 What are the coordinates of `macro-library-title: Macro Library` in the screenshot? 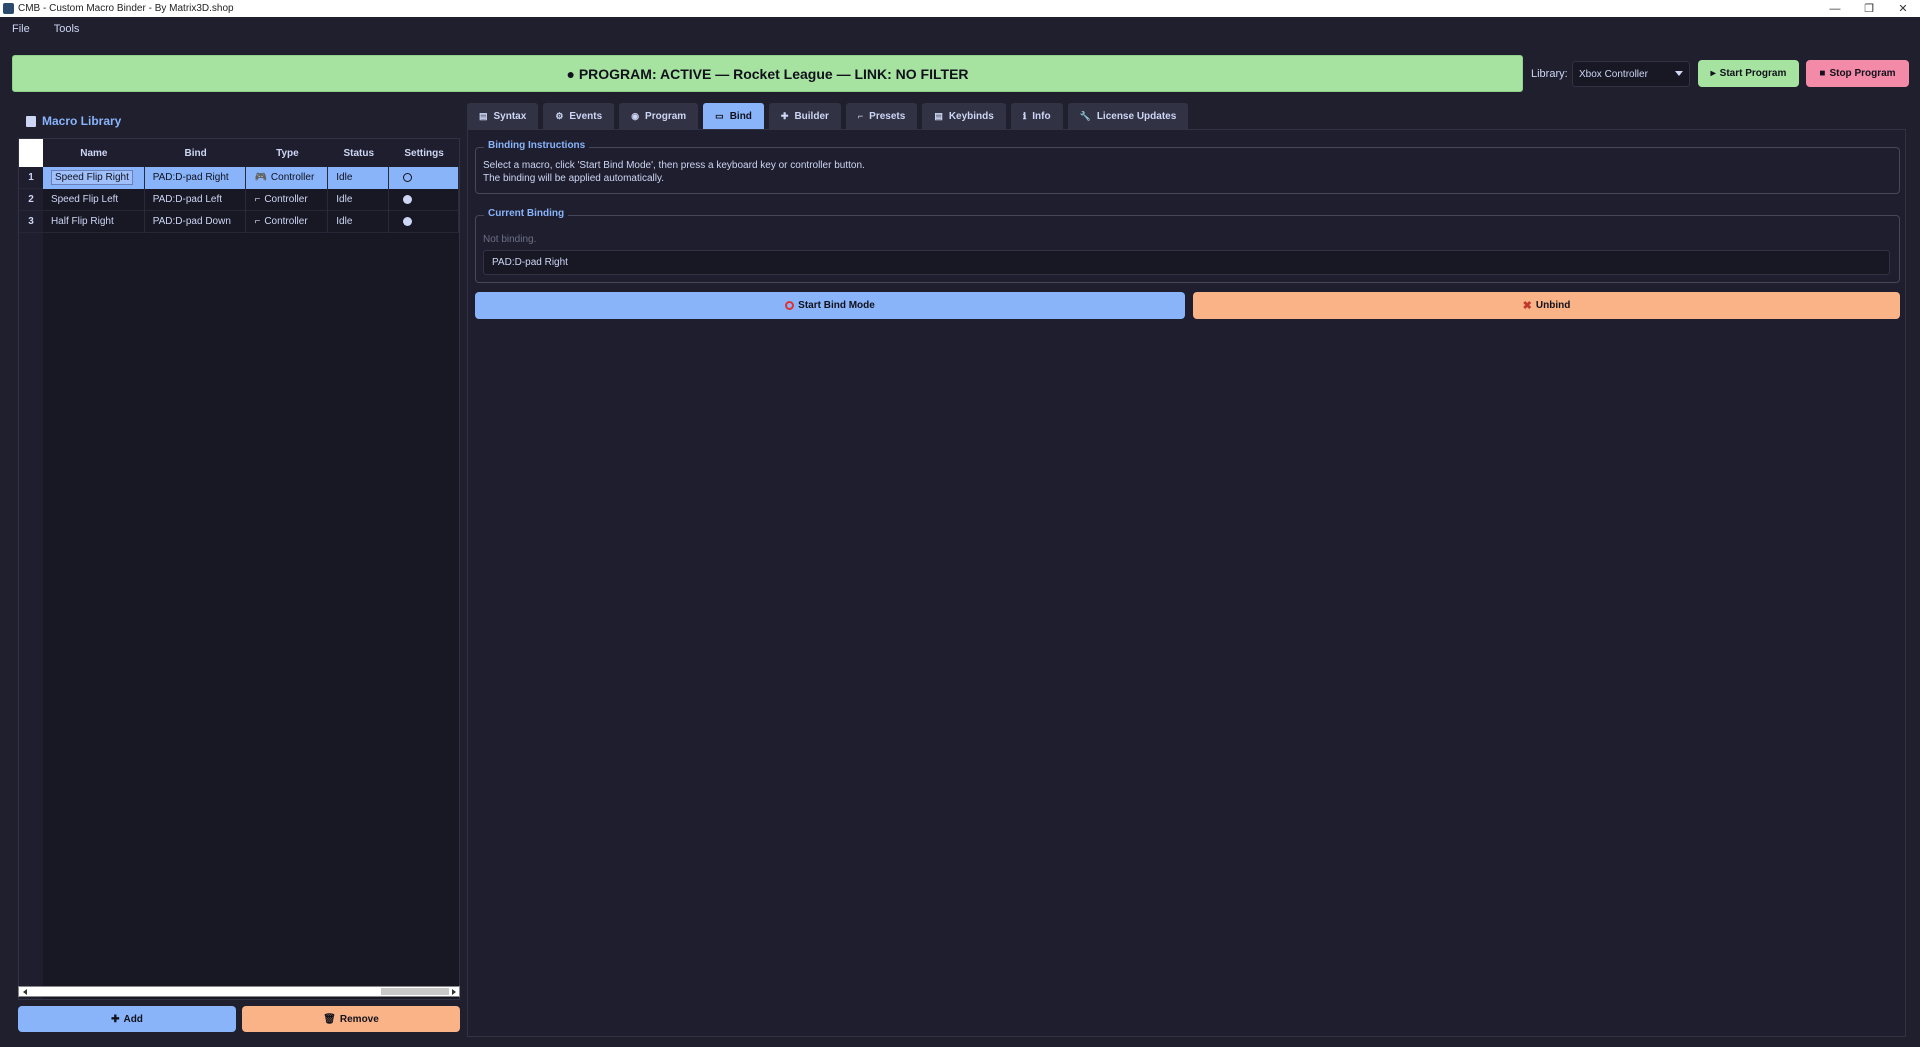 It's located at (82, 121).